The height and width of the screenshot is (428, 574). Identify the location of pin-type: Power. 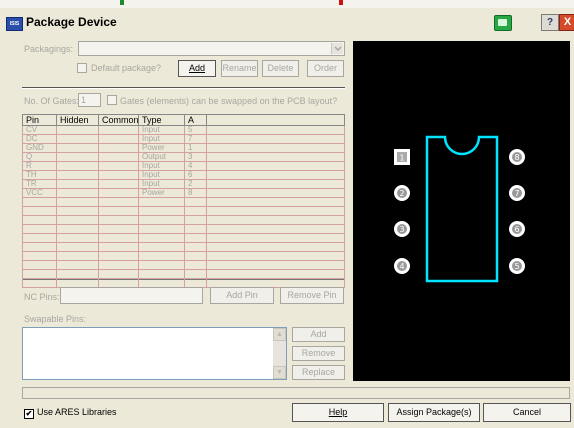
(161, 148).